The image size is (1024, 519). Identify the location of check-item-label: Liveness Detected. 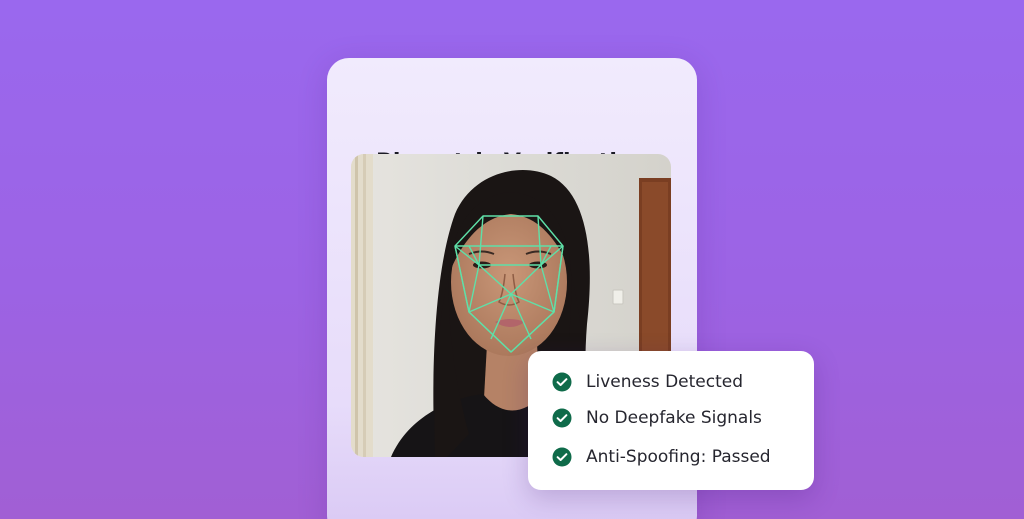
(665, 382).